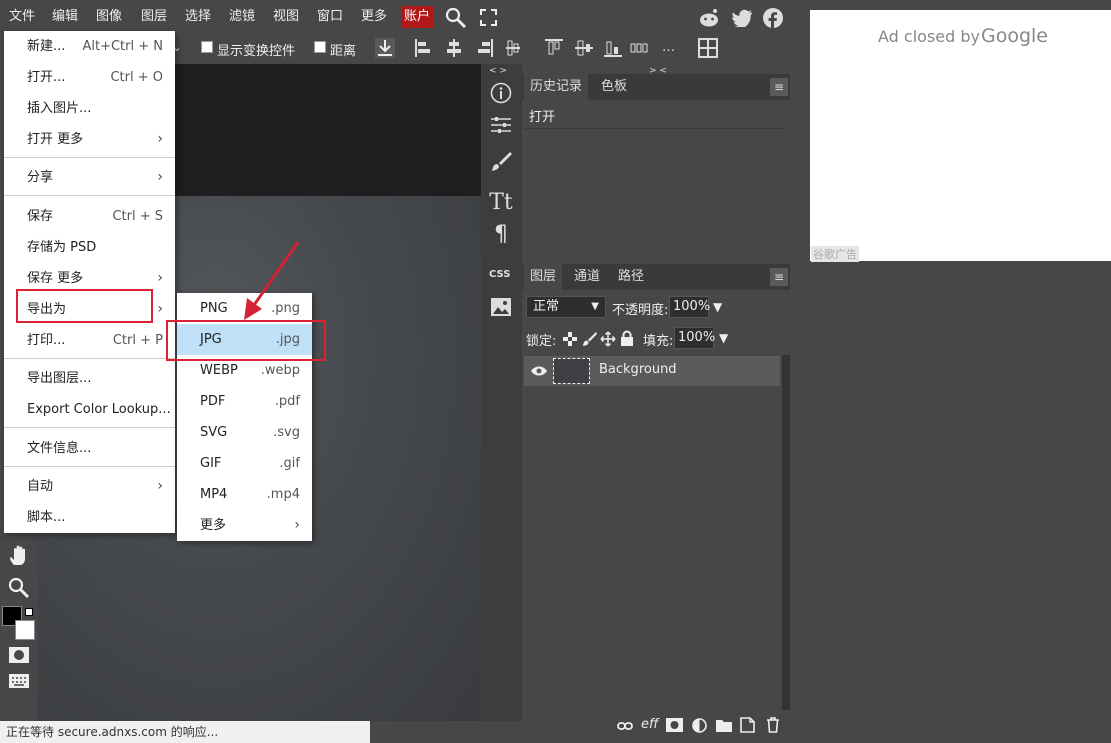  Describe the element at coordinates (89, 486) in the screenshot. I see `menu-item-automate: 自动 ›` at that location.